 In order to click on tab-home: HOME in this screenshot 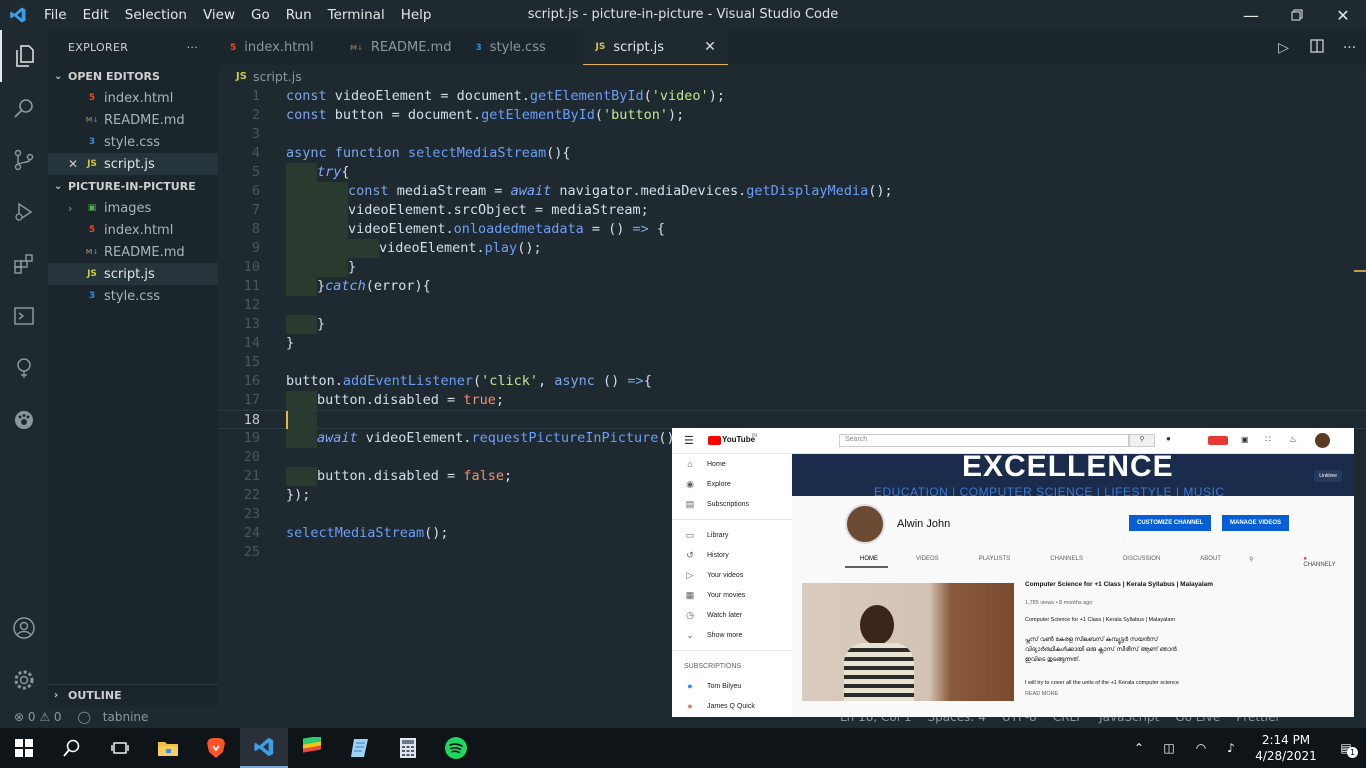, I will do `click(866, 562)`.